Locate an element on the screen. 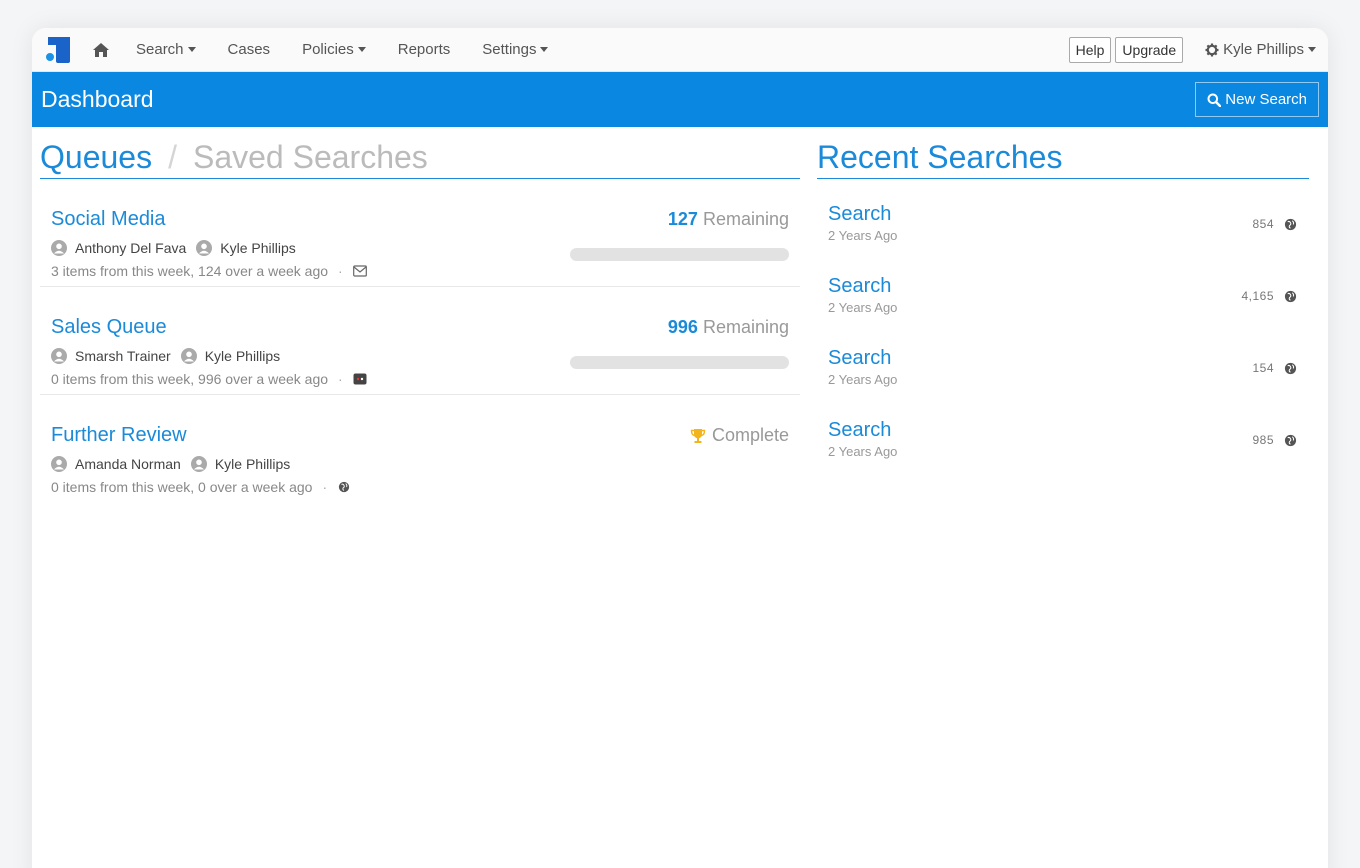 The height and width of the screenshot is (868, 1360). queue-complete-status: Complete is located at coordinates (739, 435).